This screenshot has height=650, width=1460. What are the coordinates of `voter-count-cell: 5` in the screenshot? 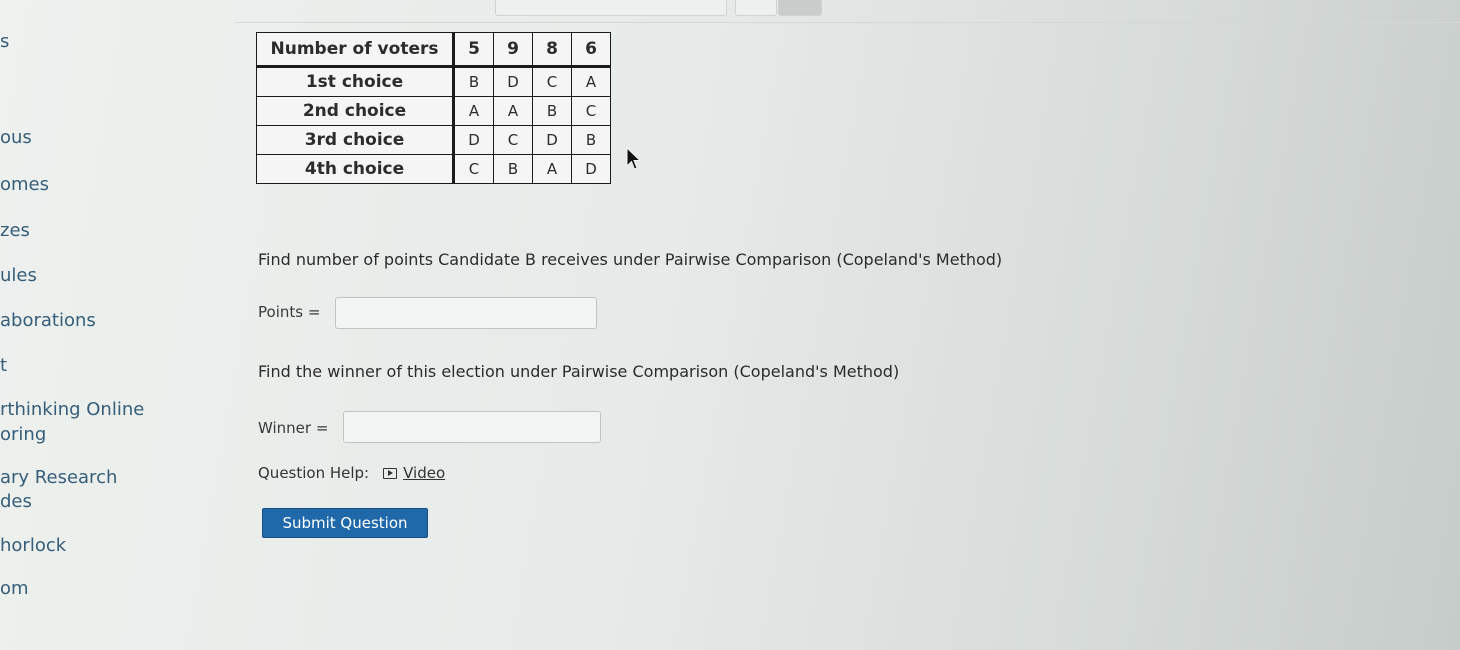 It's located at (473, 50).